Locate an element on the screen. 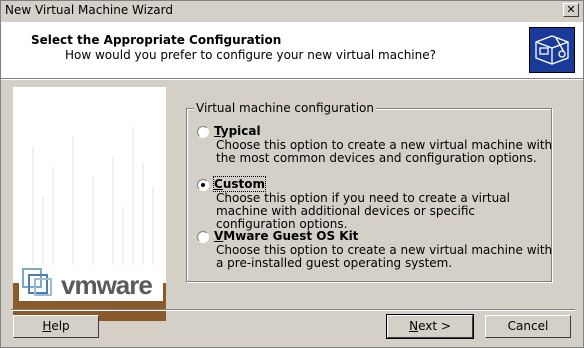 This screenshot has width=584, height=348. close-button: ✕ is located at coordinates (571, 10).